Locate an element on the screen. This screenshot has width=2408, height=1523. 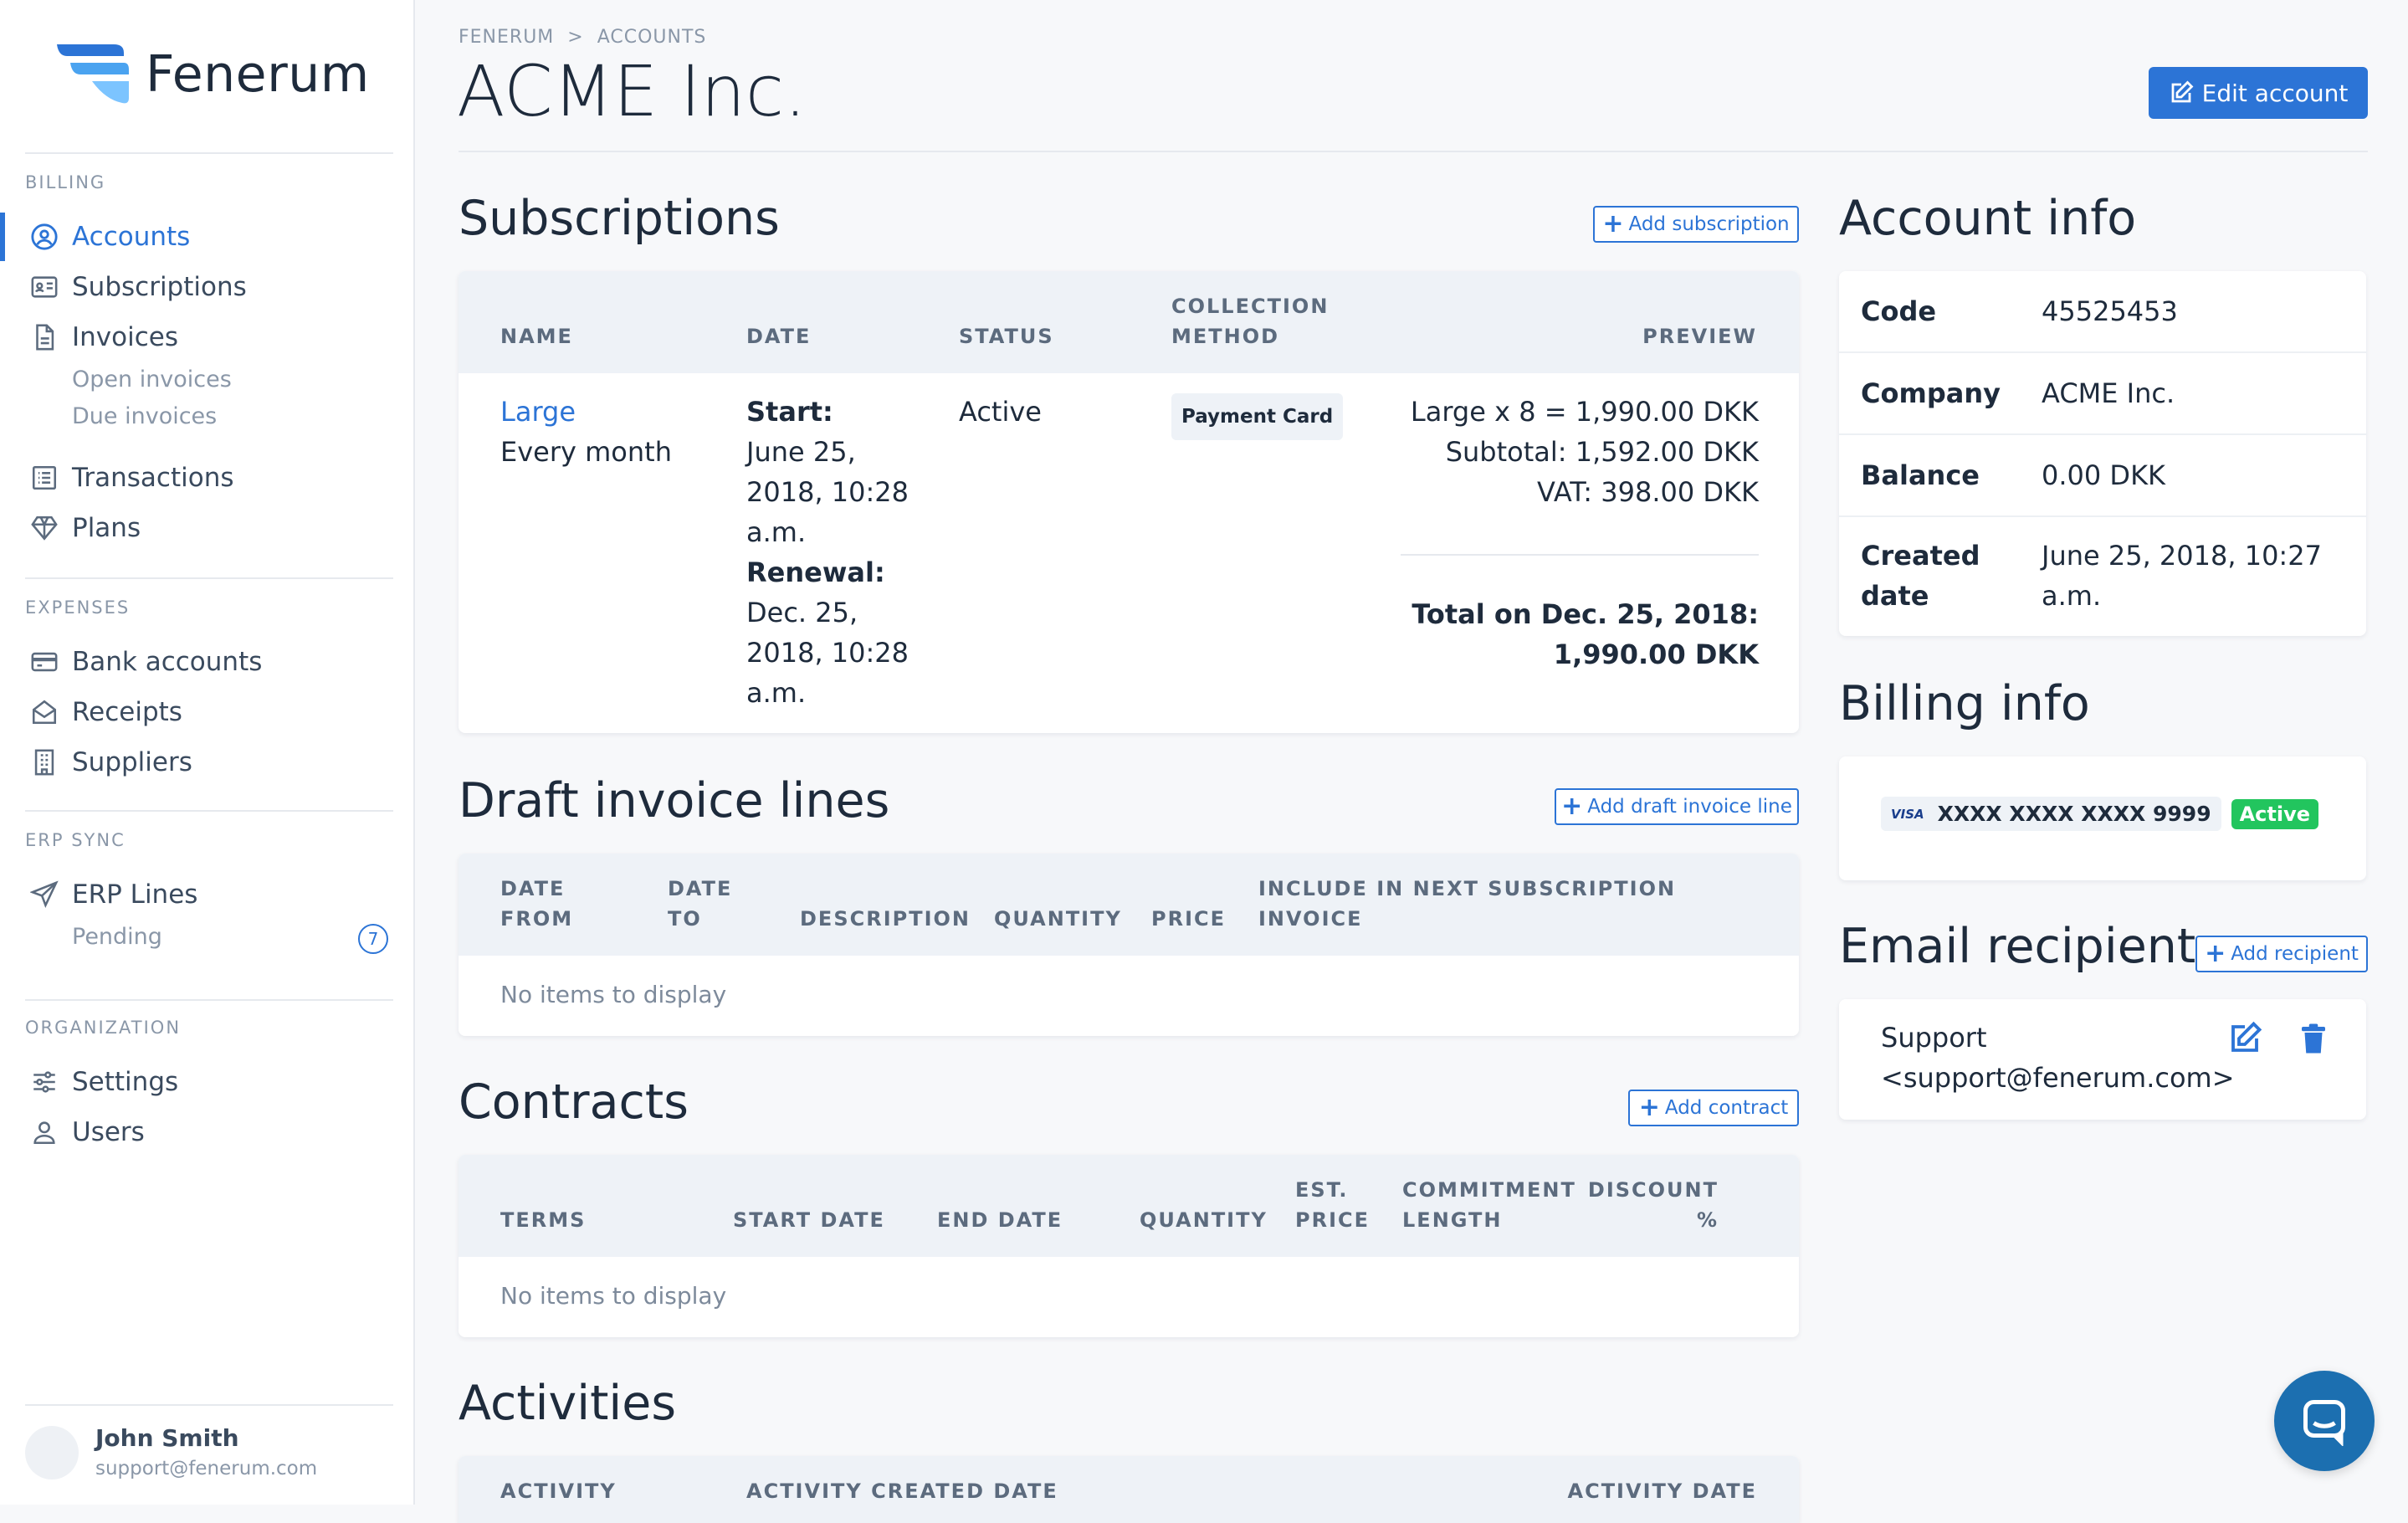
subscription-name-link: Large is located at coordinates (538, 412).